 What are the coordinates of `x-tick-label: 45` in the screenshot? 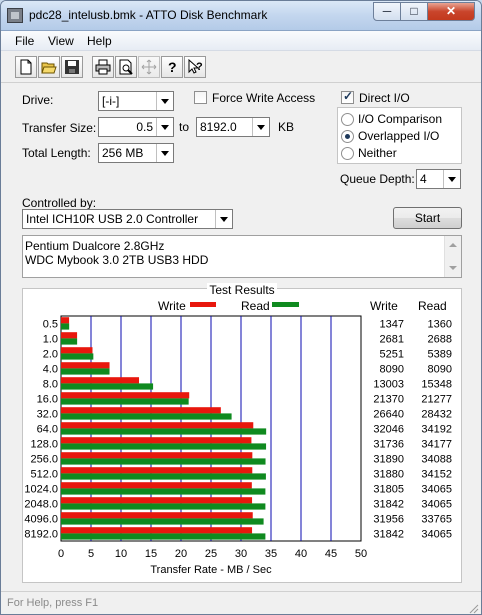 It's located at (331, 554).